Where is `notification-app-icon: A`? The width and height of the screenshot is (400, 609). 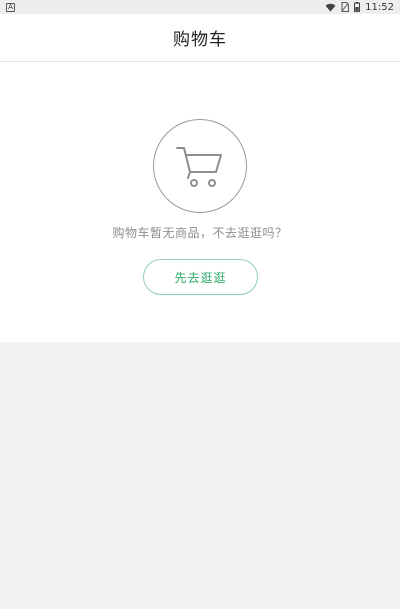
notification-app-icon: A is located at coordinates (10, 7).